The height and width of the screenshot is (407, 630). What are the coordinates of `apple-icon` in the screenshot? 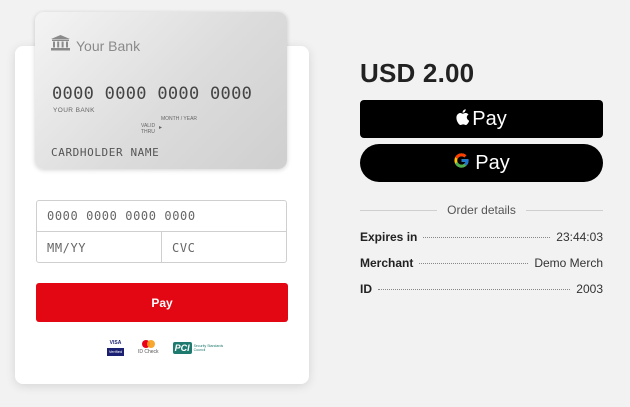 It's located at (463, 119).